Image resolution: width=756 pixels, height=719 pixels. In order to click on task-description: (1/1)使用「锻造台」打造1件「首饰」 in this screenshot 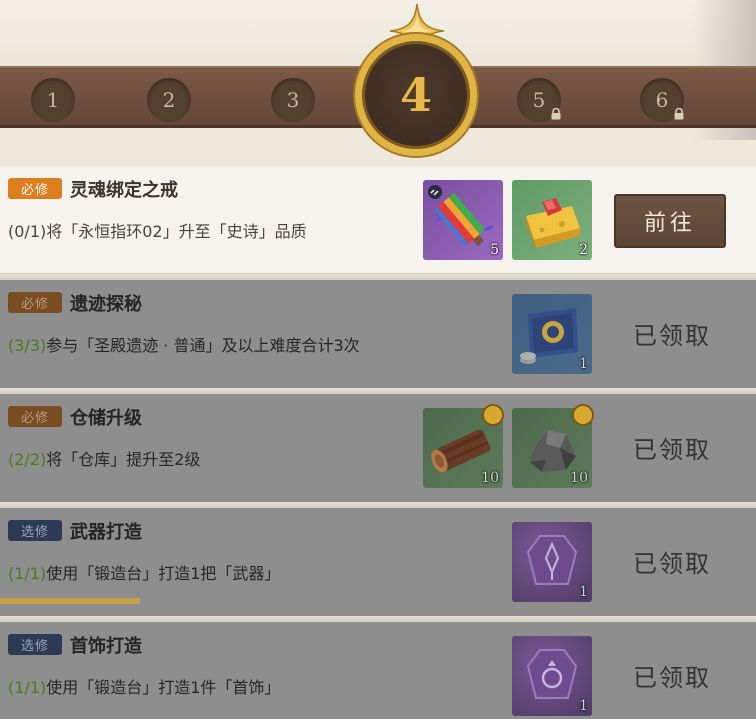, I will do `click(144, 686)`.